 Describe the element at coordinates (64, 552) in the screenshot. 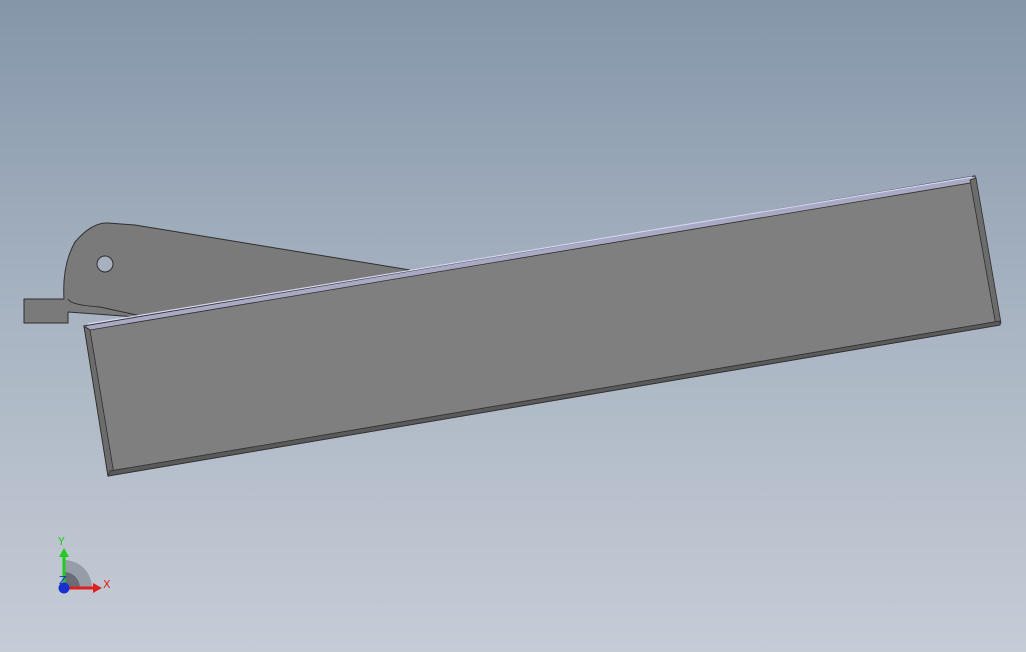

I see `y-axis-arrow` at that location.